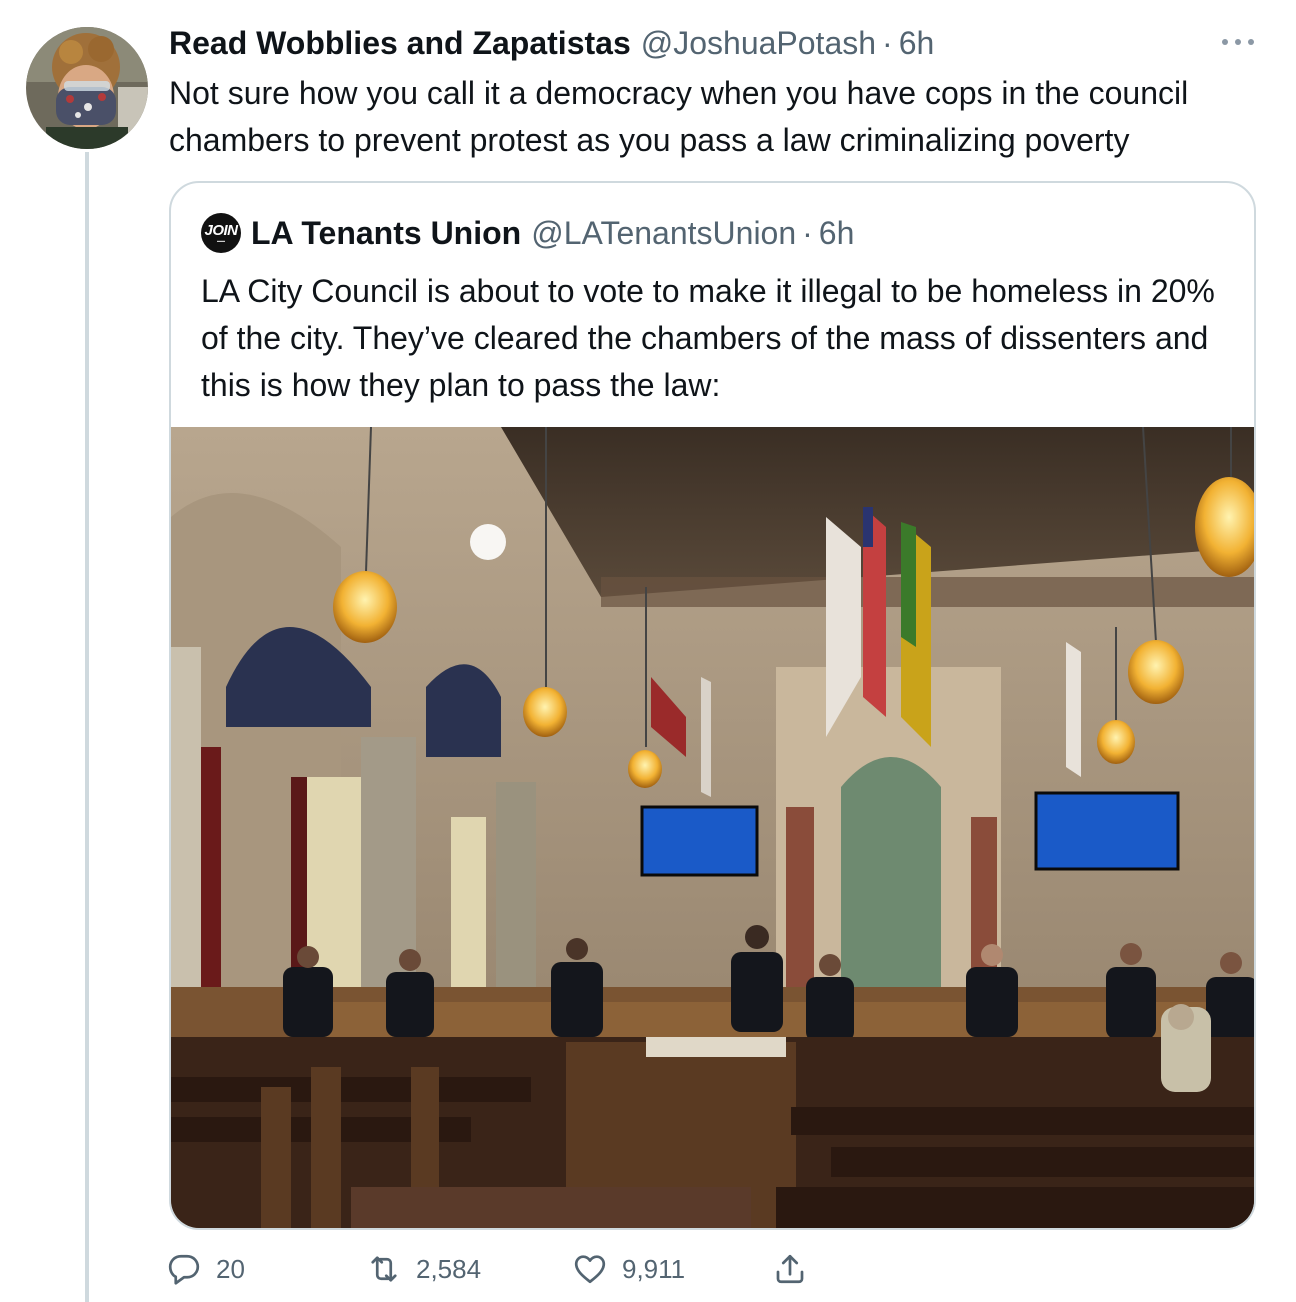 The image size is (1296, 1302). I want to click on quoted-timestamp: 6h, so click(836, 232).